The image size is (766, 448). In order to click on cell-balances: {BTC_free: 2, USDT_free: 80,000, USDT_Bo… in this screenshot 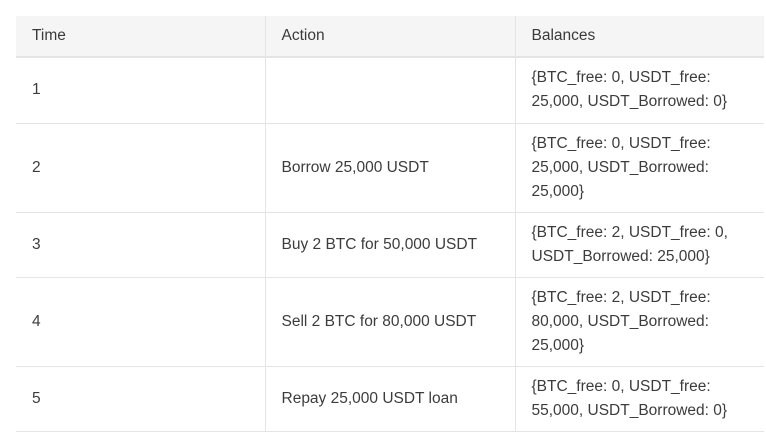, I will do `click(639, 322)`.